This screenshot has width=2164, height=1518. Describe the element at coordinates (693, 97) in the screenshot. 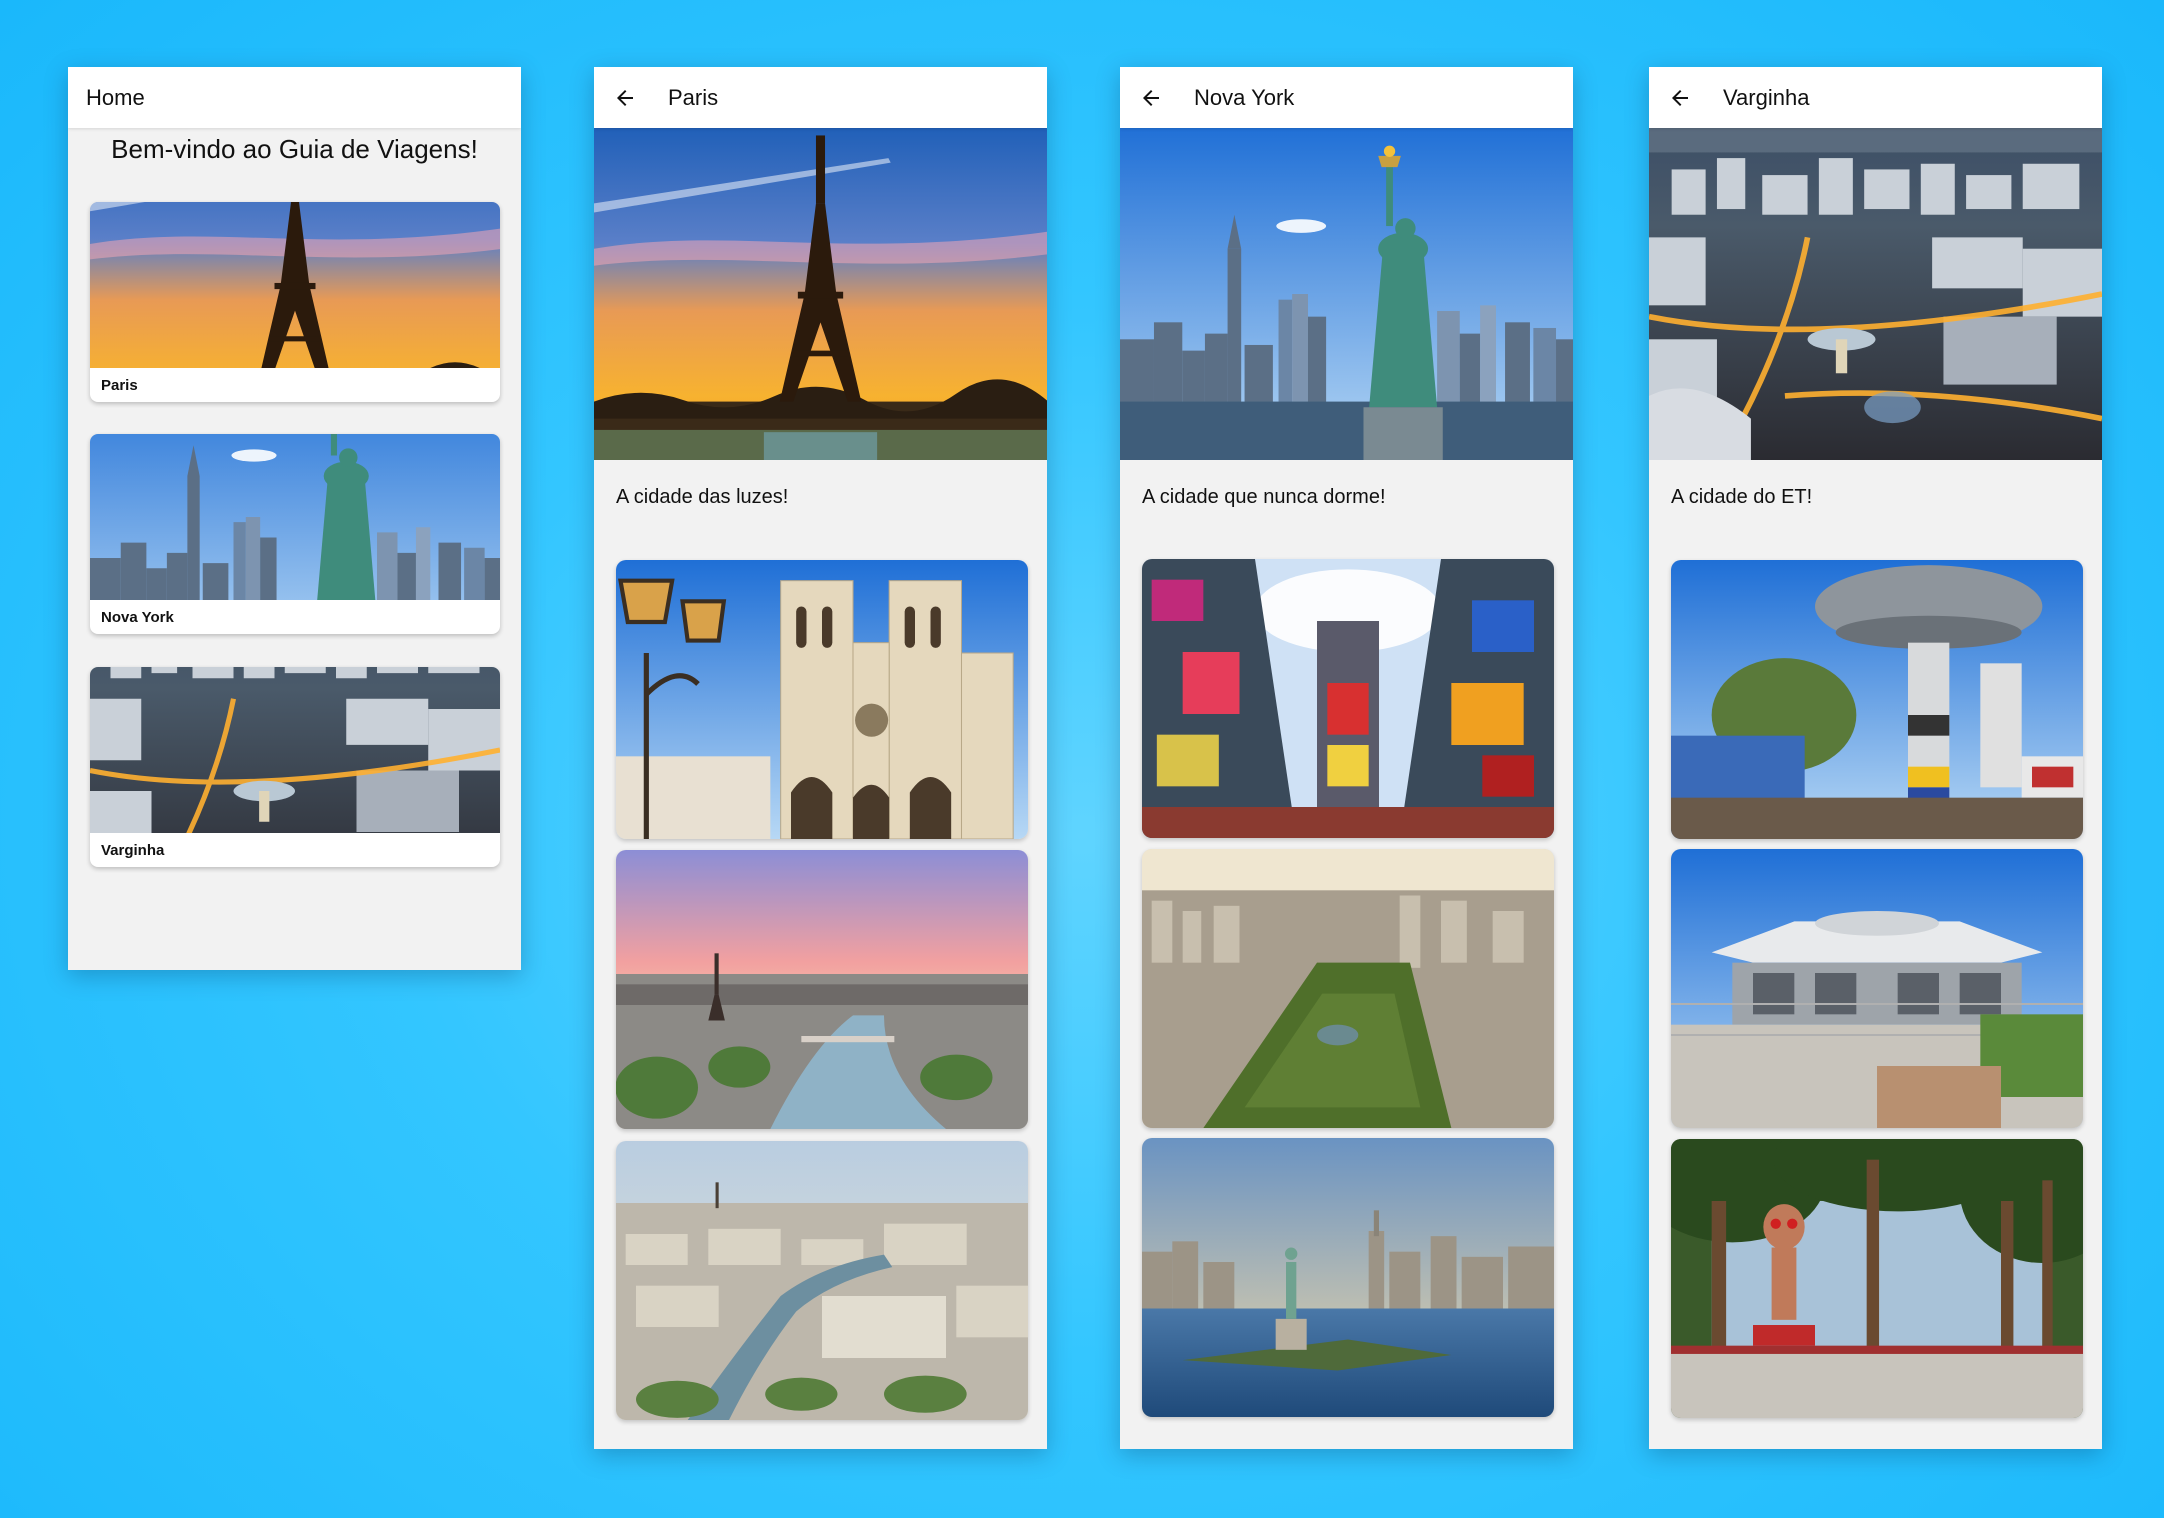

I see `appbar-title: Paris` at that location.